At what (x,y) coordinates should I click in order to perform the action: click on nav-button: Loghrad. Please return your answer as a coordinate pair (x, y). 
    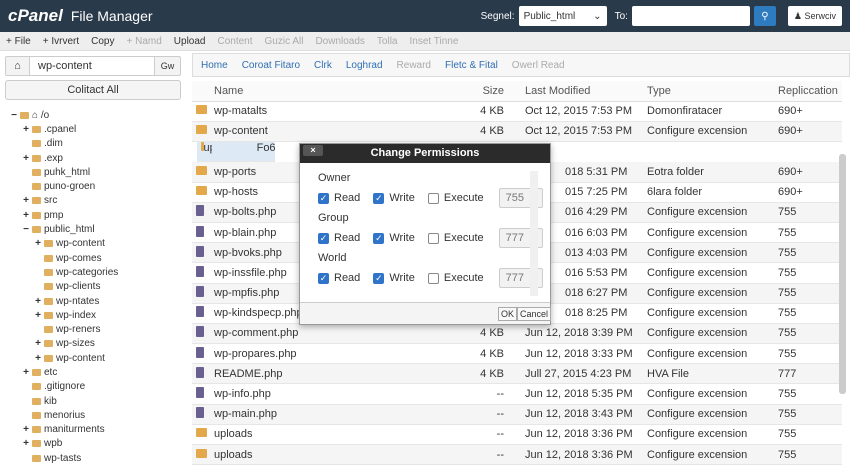
    Looking at the image, I should click on (364, 65).